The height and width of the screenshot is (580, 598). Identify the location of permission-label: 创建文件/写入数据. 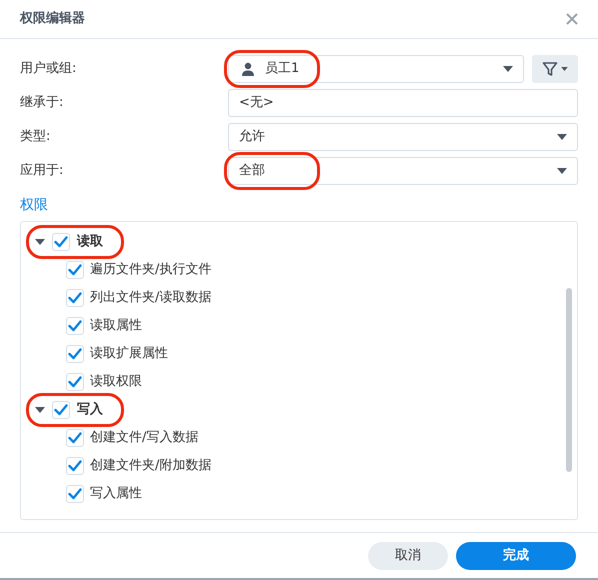
(144, 438).